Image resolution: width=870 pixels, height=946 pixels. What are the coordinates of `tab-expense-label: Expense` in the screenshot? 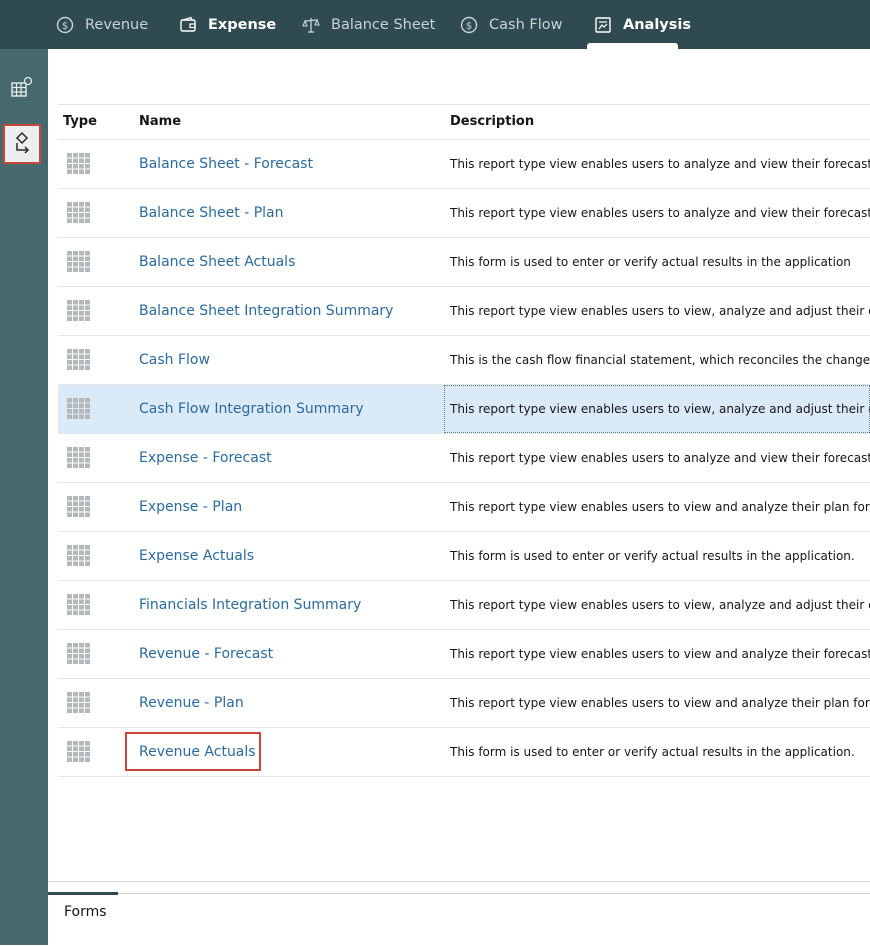 It's located at (242, 24).